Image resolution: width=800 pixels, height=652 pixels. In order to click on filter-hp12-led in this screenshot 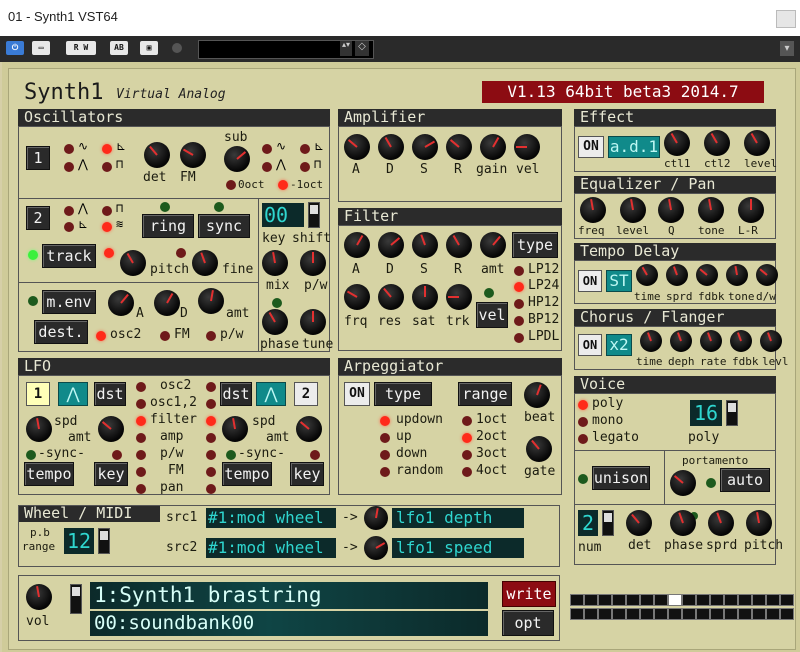, I will do `click(519, 304)`.